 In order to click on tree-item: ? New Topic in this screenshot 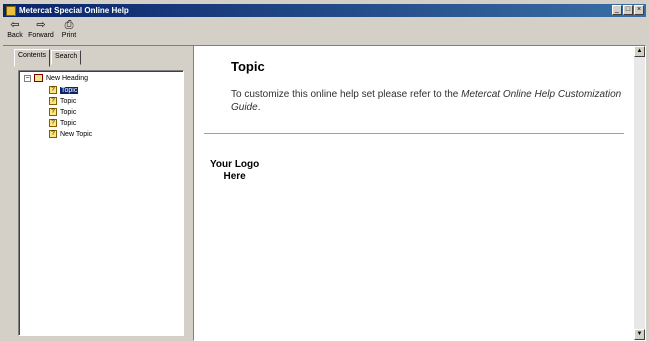, I will do `click(70, 134)`.